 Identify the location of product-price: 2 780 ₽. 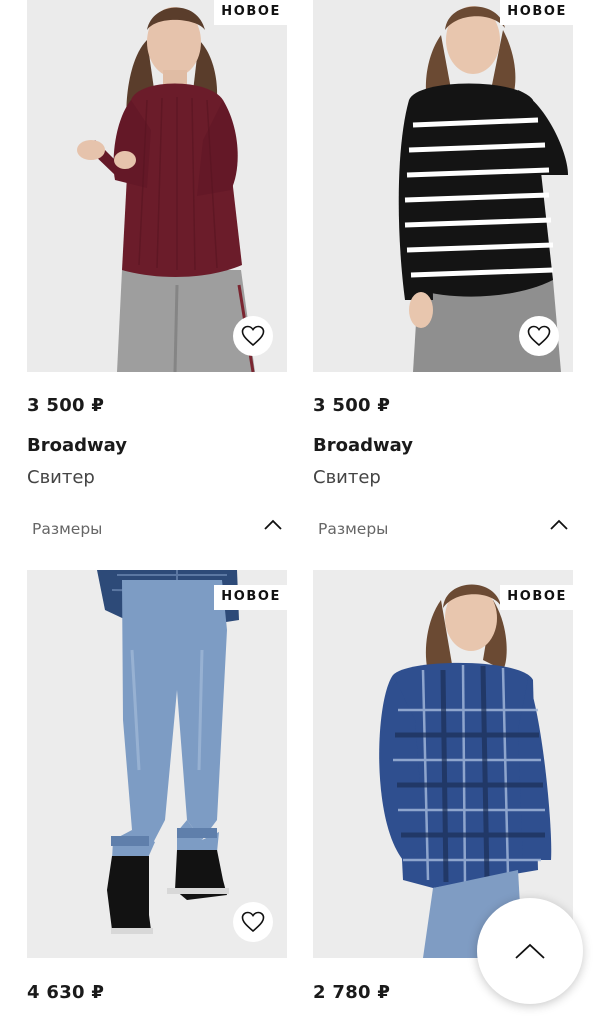
(352, 992).